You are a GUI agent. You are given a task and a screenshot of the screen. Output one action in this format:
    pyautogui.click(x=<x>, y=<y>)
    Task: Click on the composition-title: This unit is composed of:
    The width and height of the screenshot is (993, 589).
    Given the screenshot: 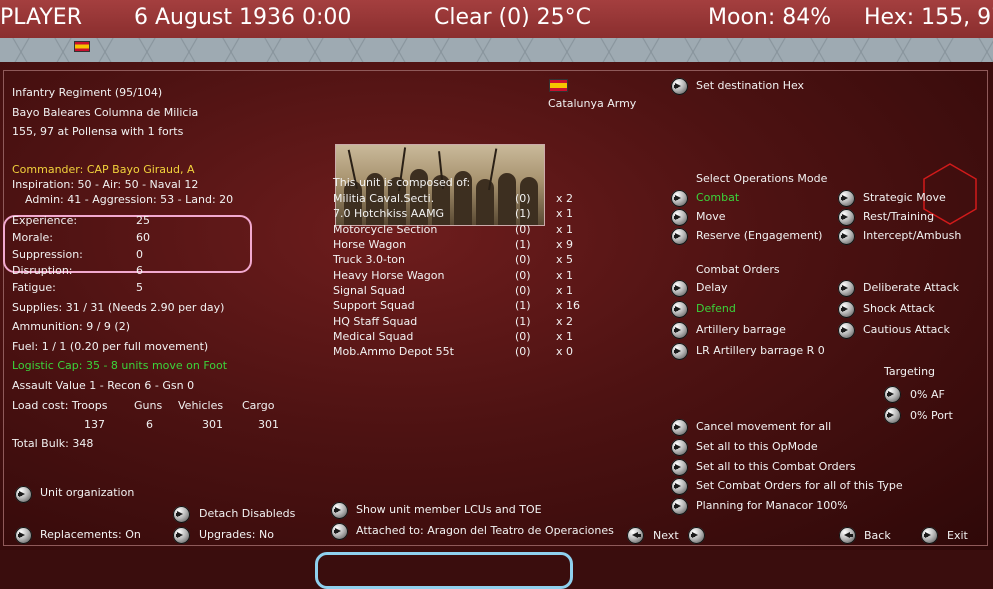 What is the action you would take?
    pyautogui.click(x=402, y=182)
    